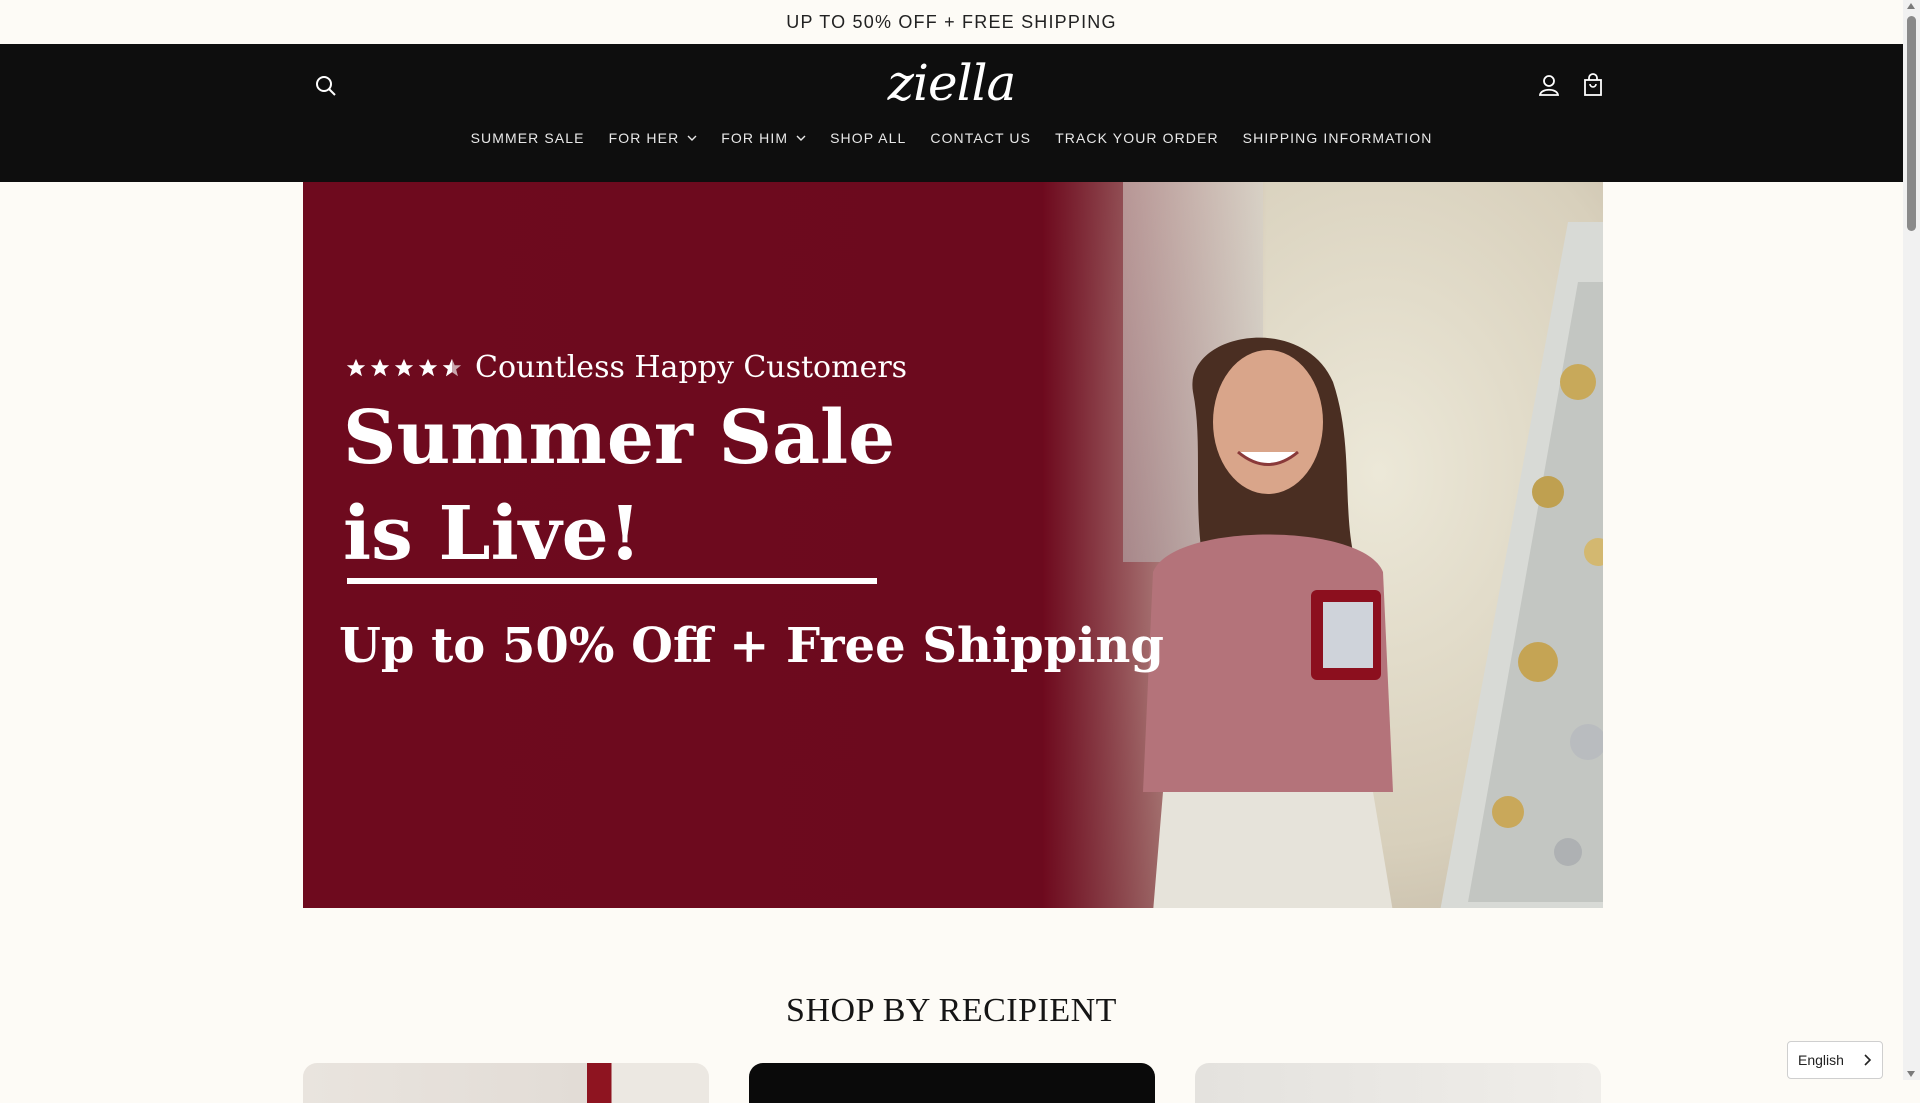  Describe the element at coordinates (1911, 1074) in the screenshot. I see `scroll-down-arrow` at that location.